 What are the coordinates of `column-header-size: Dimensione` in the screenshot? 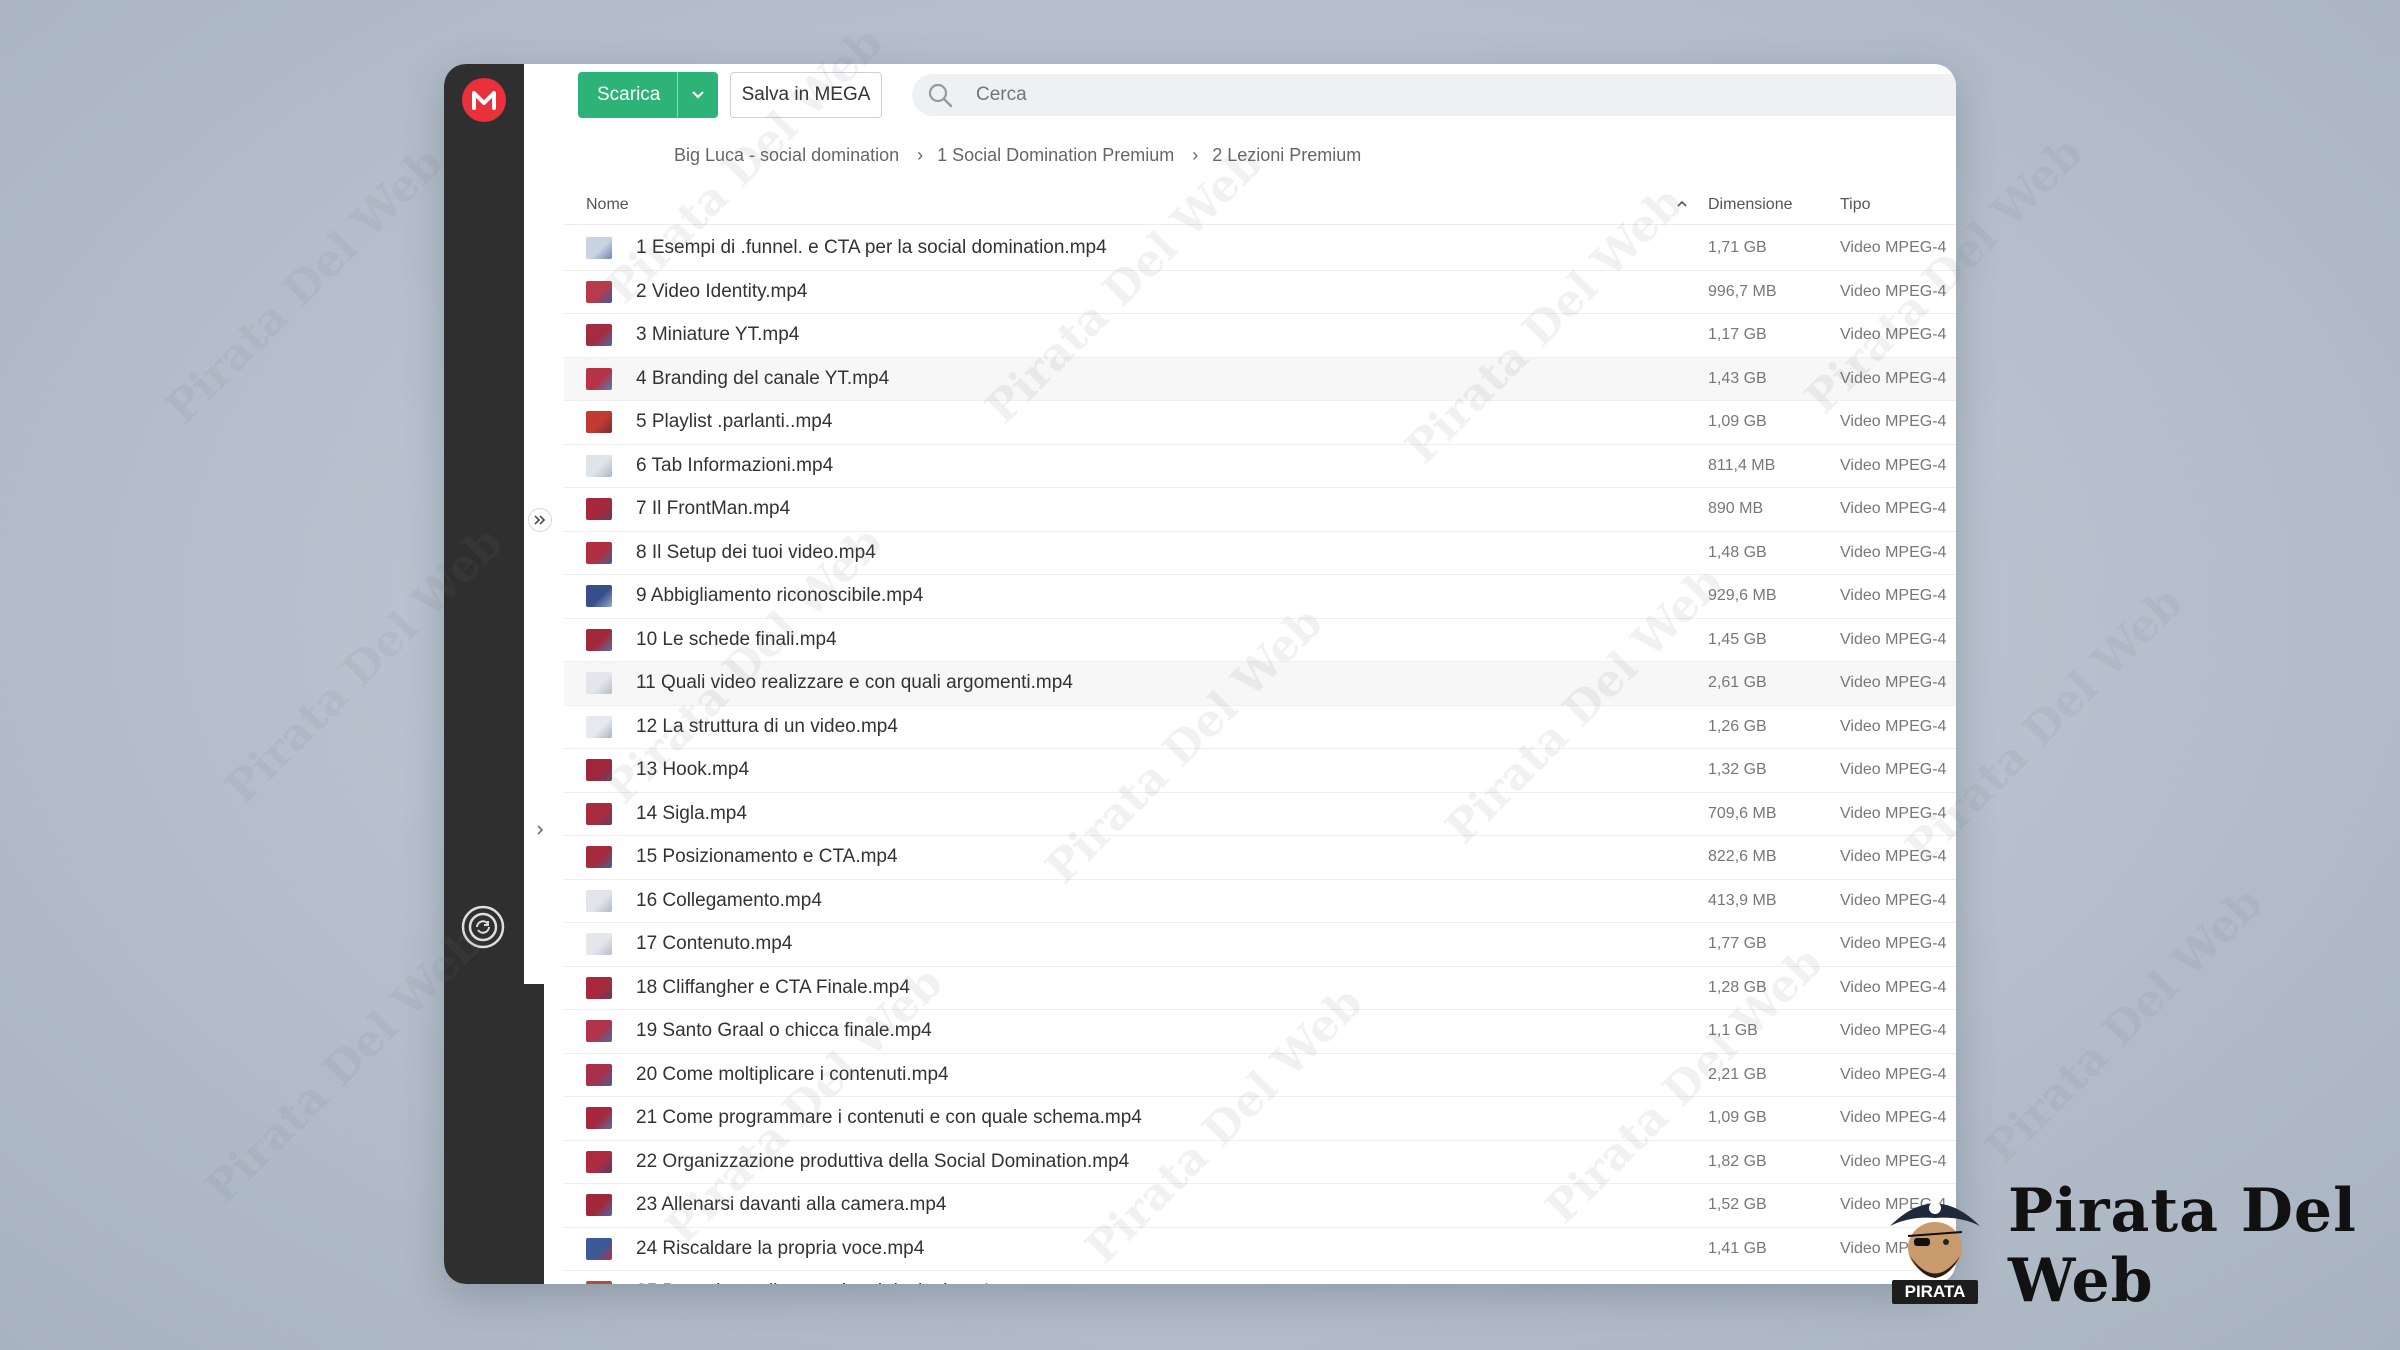 It's located at (1750, 205).